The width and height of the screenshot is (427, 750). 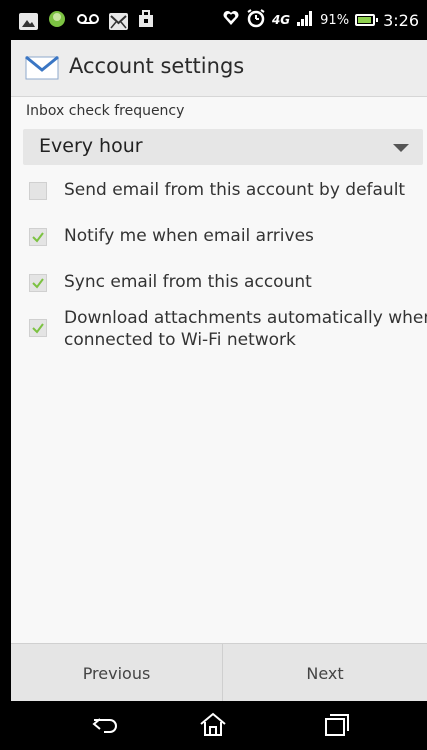 I want to click on checkbox-download-attachments, so click(x=38, y=328).